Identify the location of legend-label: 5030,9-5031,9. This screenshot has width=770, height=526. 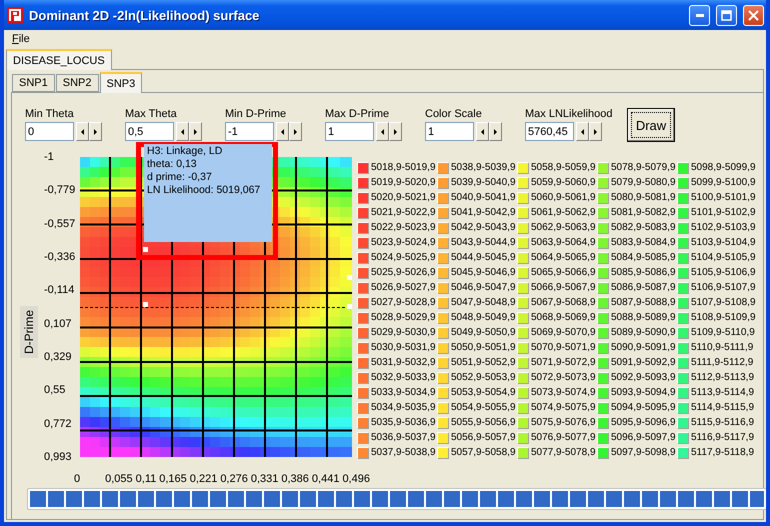
(403, 347).